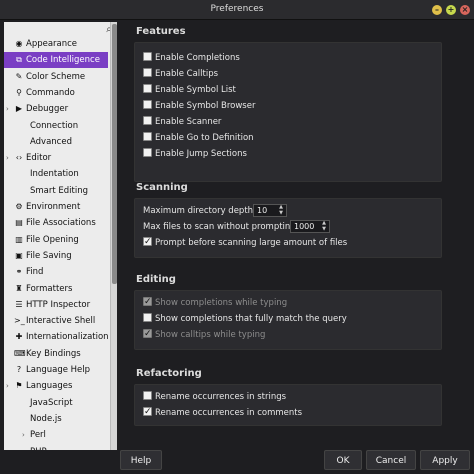 Image resolution: width=474 pixels, height=474 pixels. I want to click on save-icon: ▣, so click(19, 255).